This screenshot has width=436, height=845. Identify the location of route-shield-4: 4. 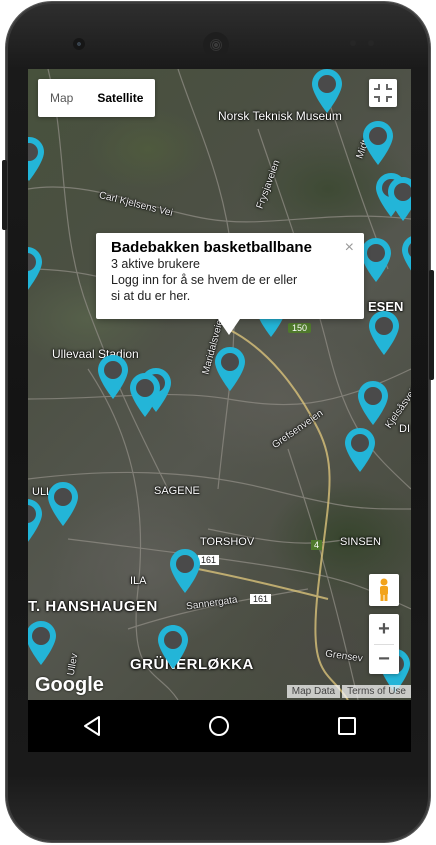
(317, 545).